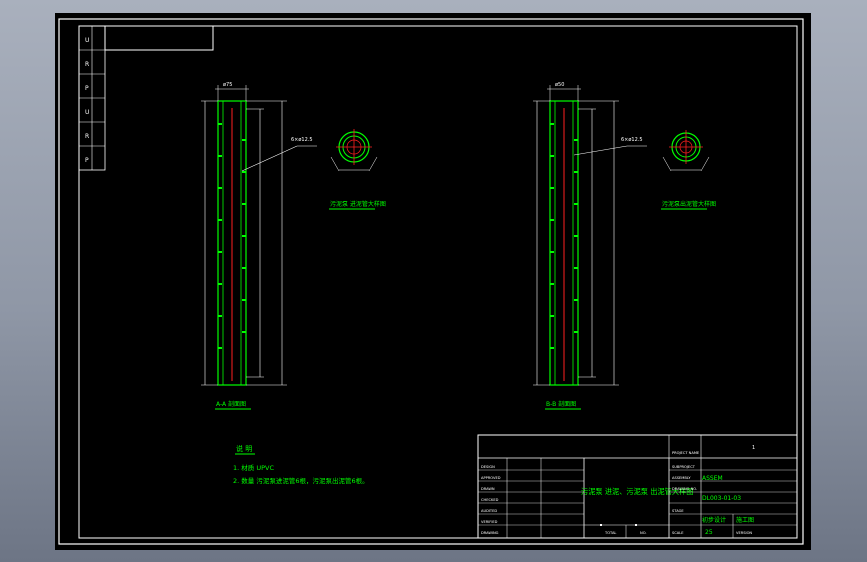  I want to click on tb-label: VERSION, so click(744, 533).